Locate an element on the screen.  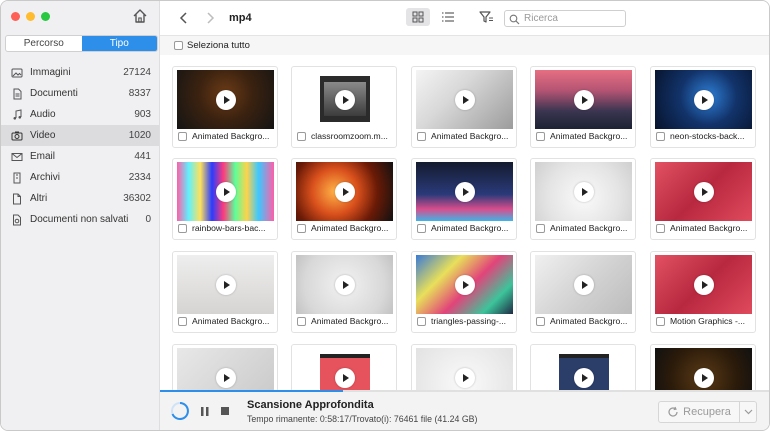
pause-button is located at coordinates (205, 411).